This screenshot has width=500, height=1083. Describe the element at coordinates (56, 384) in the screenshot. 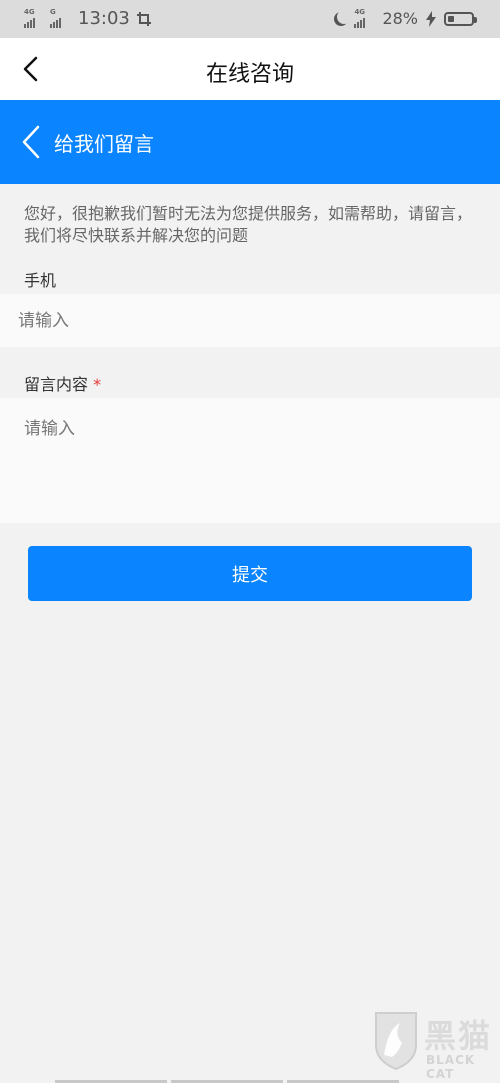

I see `message-label: 留言内容` at that location.